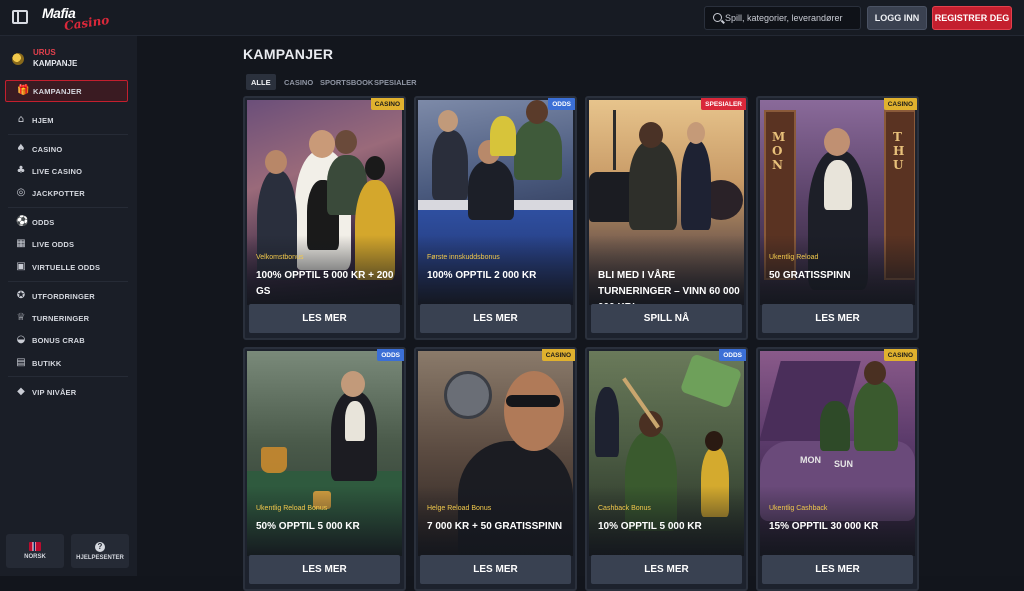 The height and width of the screenshot is (591, 1024). I want to click on challenge-icon: ✪, so click(21, 295).